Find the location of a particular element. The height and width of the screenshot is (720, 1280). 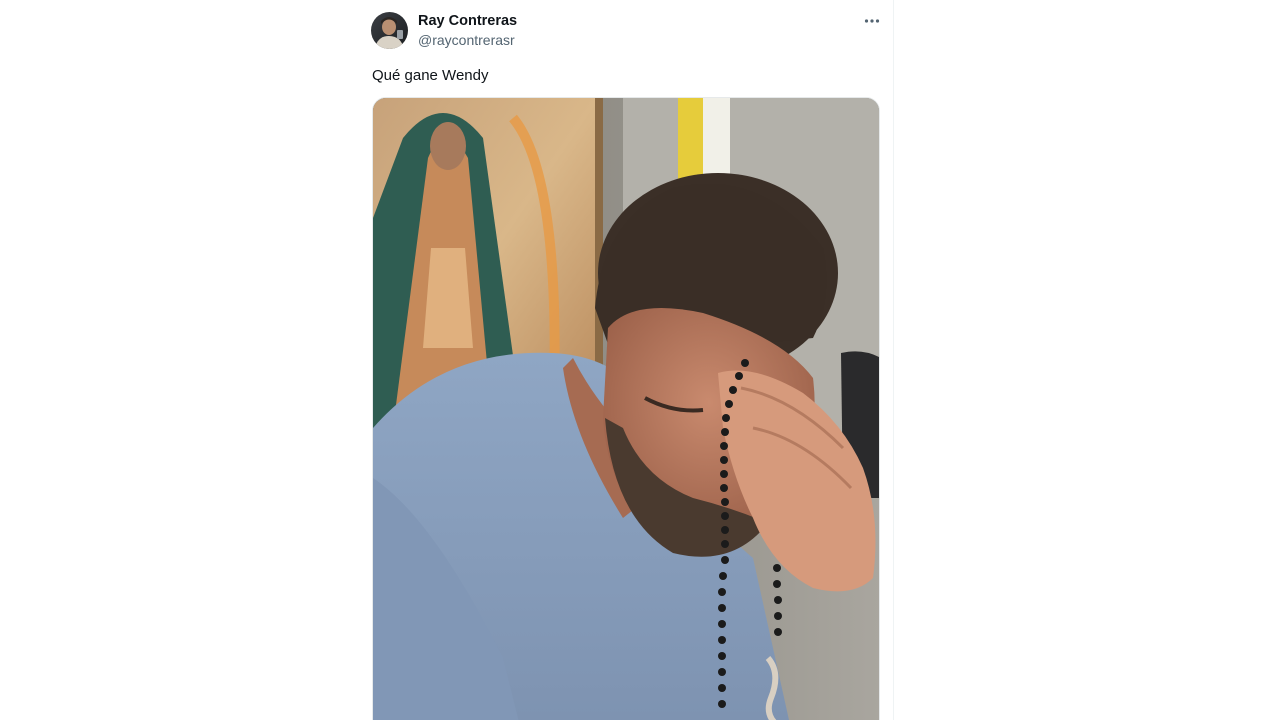

author-info: Ray Contreras @raycontrerasr is located at coordinates (467, 31).